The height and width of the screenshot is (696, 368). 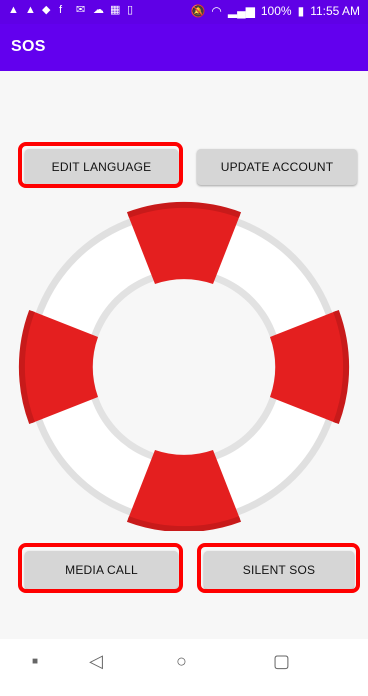 What do you see at coordinates (81, 10) in the screenshot?
I see `mail-icon: ✉` at bounding box center [81, 10].